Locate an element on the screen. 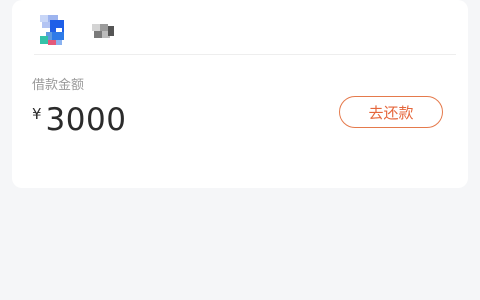  header-divider is located at coordinates (245, 54).